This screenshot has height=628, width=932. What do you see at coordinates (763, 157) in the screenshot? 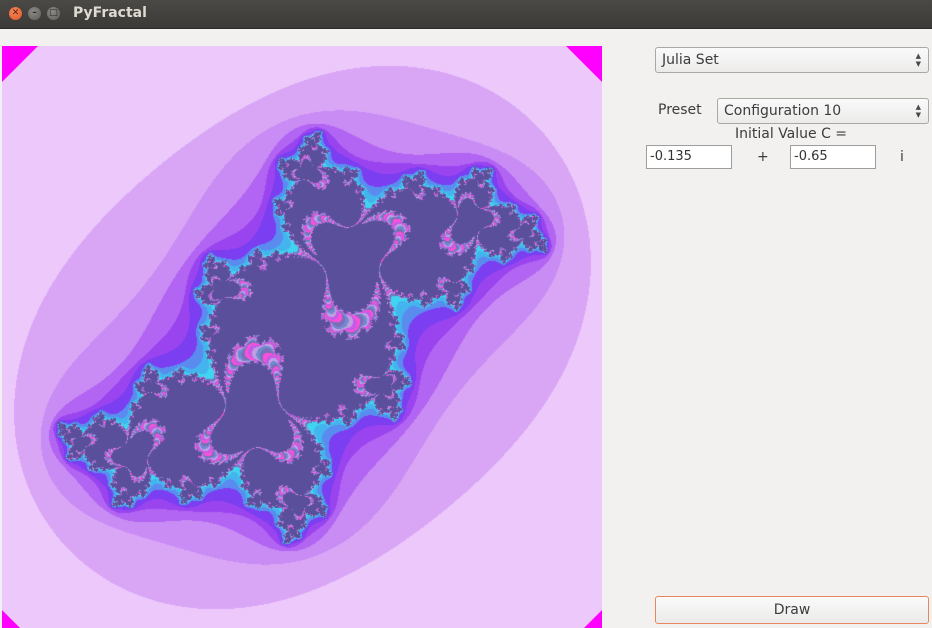
I see `plus-sign: +` at bounding box center [763, 157].